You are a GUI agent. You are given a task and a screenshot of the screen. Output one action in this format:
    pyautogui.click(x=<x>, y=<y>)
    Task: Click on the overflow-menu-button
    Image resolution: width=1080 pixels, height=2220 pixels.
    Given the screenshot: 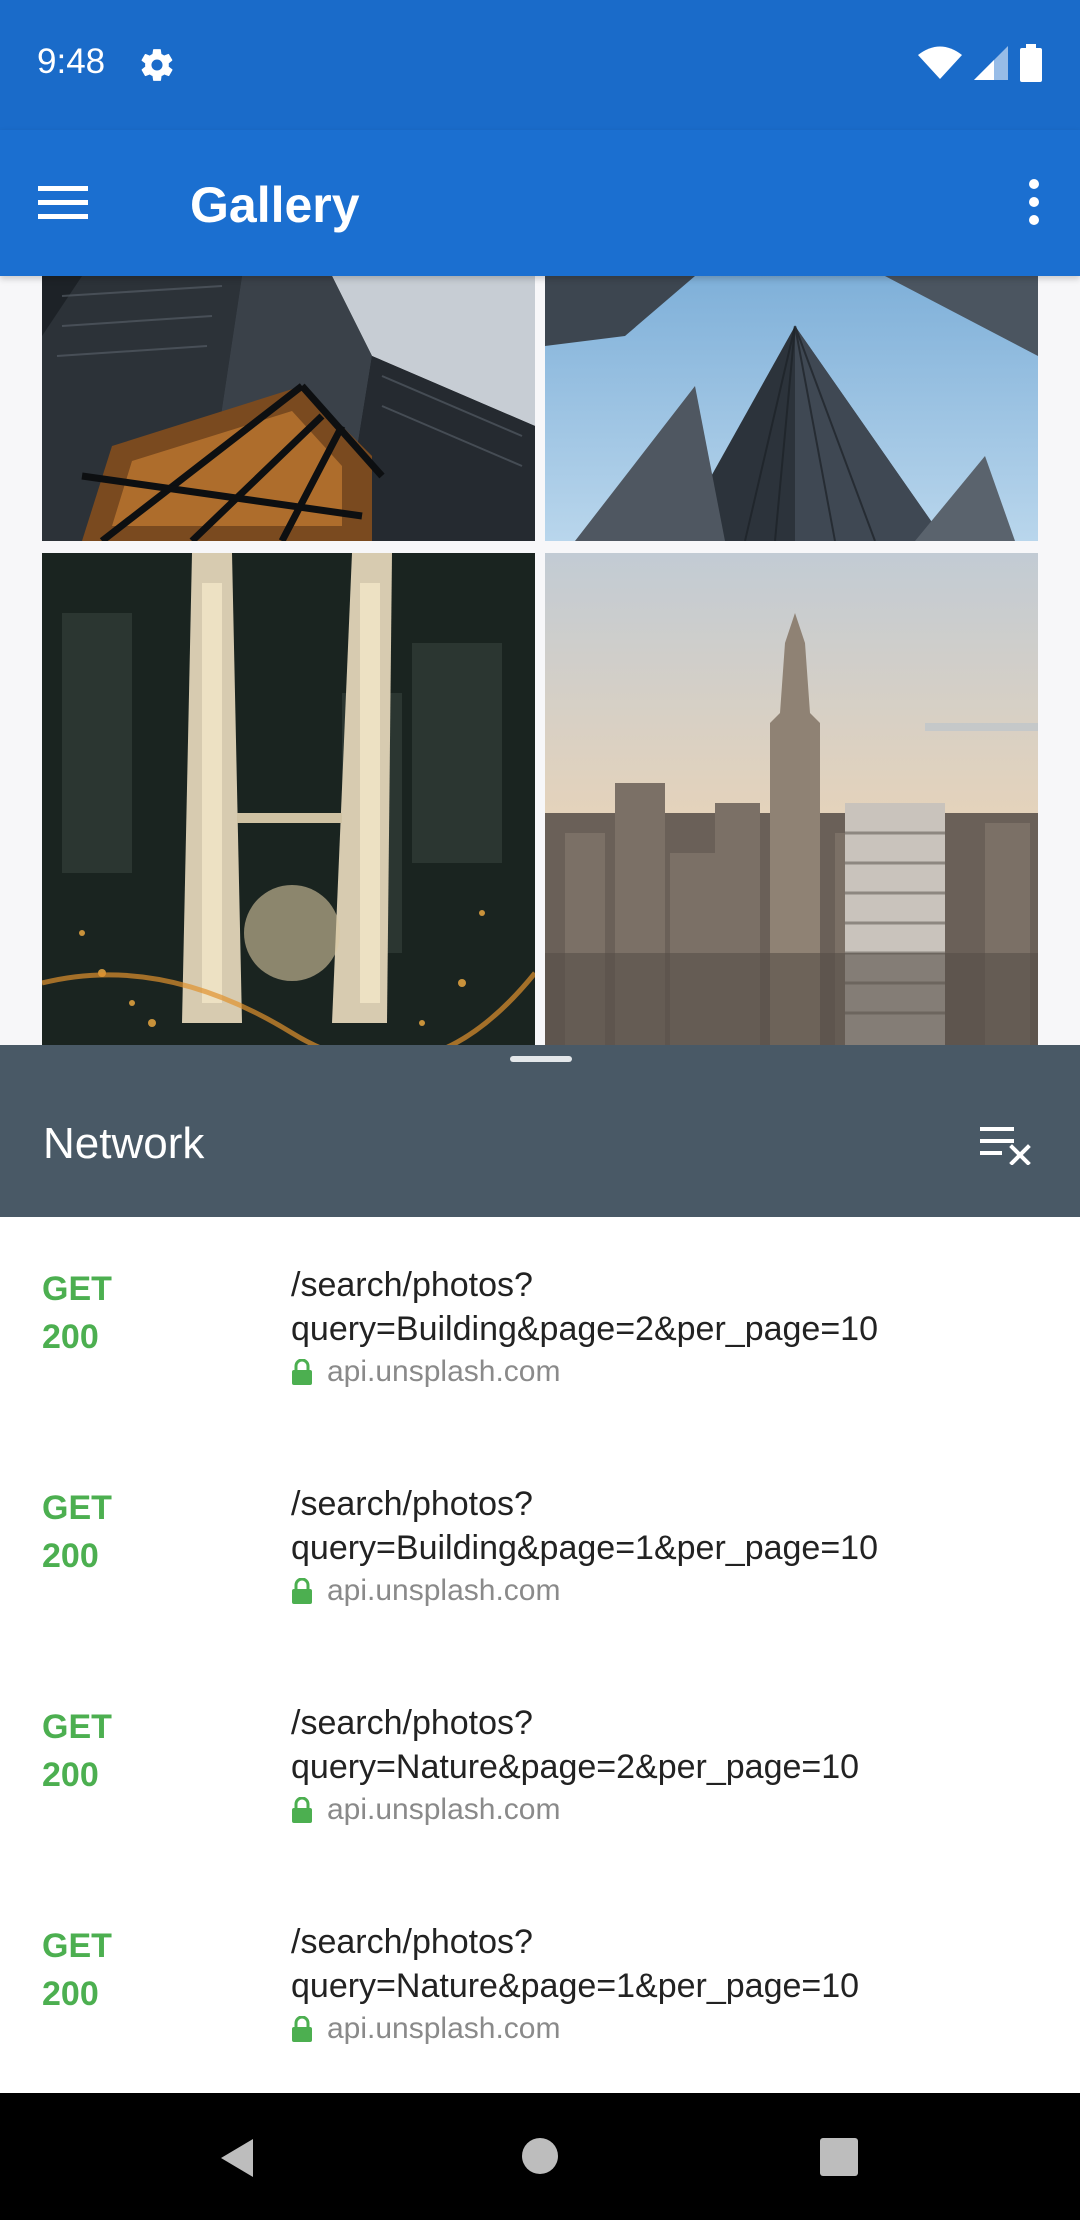 What is the action you would take?
    pyautogui.click(x=1034, y=204)
    